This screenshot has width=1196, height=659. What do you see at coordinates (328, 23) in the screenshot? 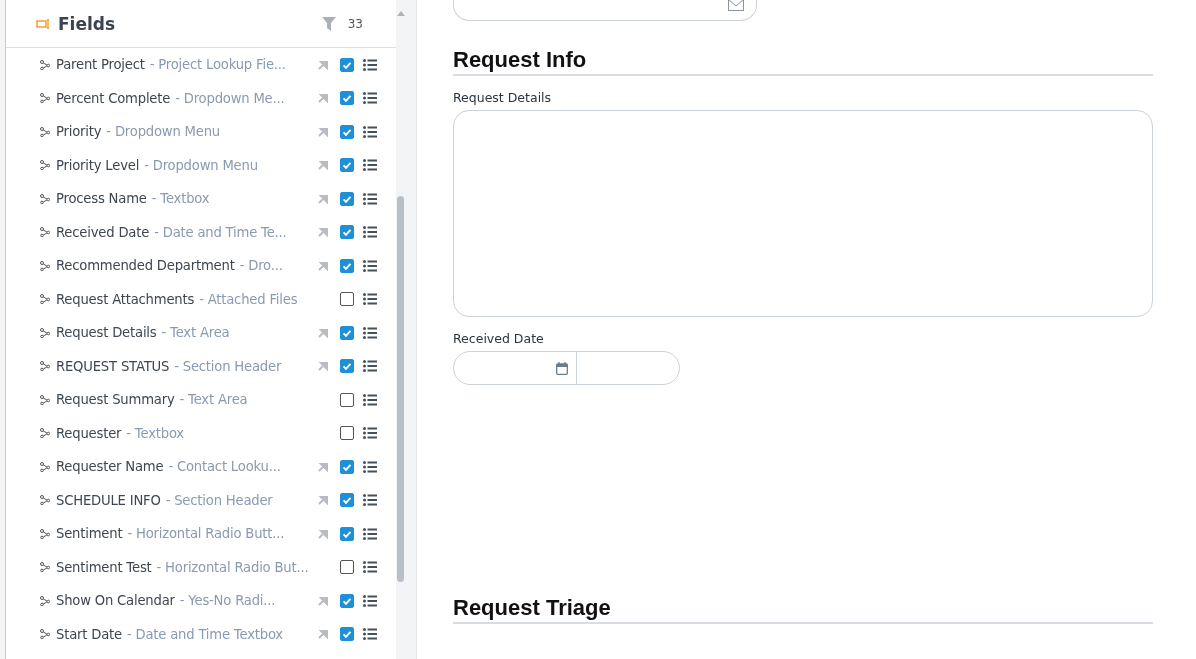
I see `filter-icon` at bounding box center [328, 23].